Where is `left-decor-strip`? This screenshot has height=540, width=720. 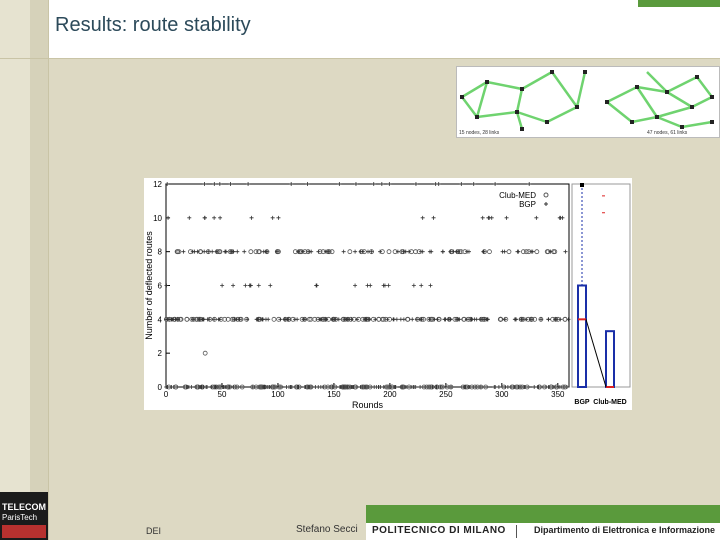
left-decor-strip is located at coordinates (15, 270).